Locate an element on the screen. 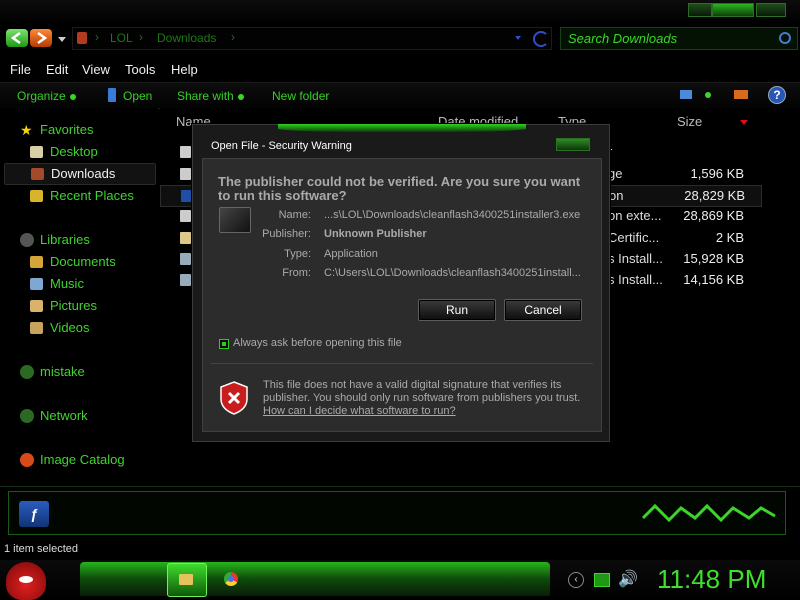  nav-image-catalog: Image Catalog is located at coordinates (79, 460).